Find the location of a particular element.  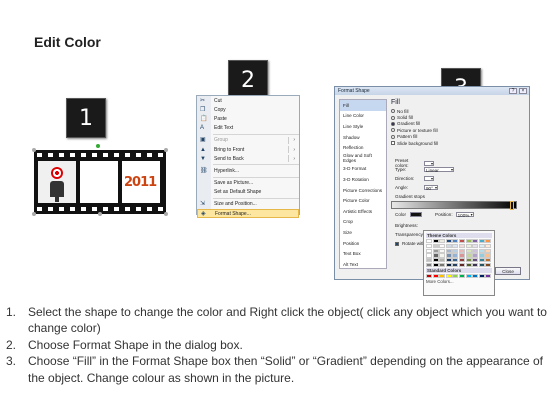

close-icon: × is located at coordinates (523, 91).